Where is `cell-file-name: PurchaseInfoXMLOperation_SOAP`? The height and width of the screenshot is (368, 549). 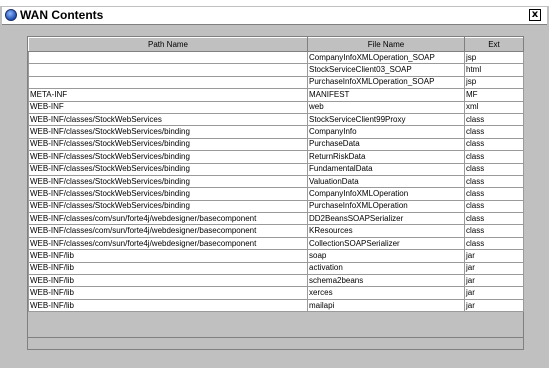
cell-file-name: PurchaseInfoXMLOperation_SOAP is located at coordinates (386, 82).